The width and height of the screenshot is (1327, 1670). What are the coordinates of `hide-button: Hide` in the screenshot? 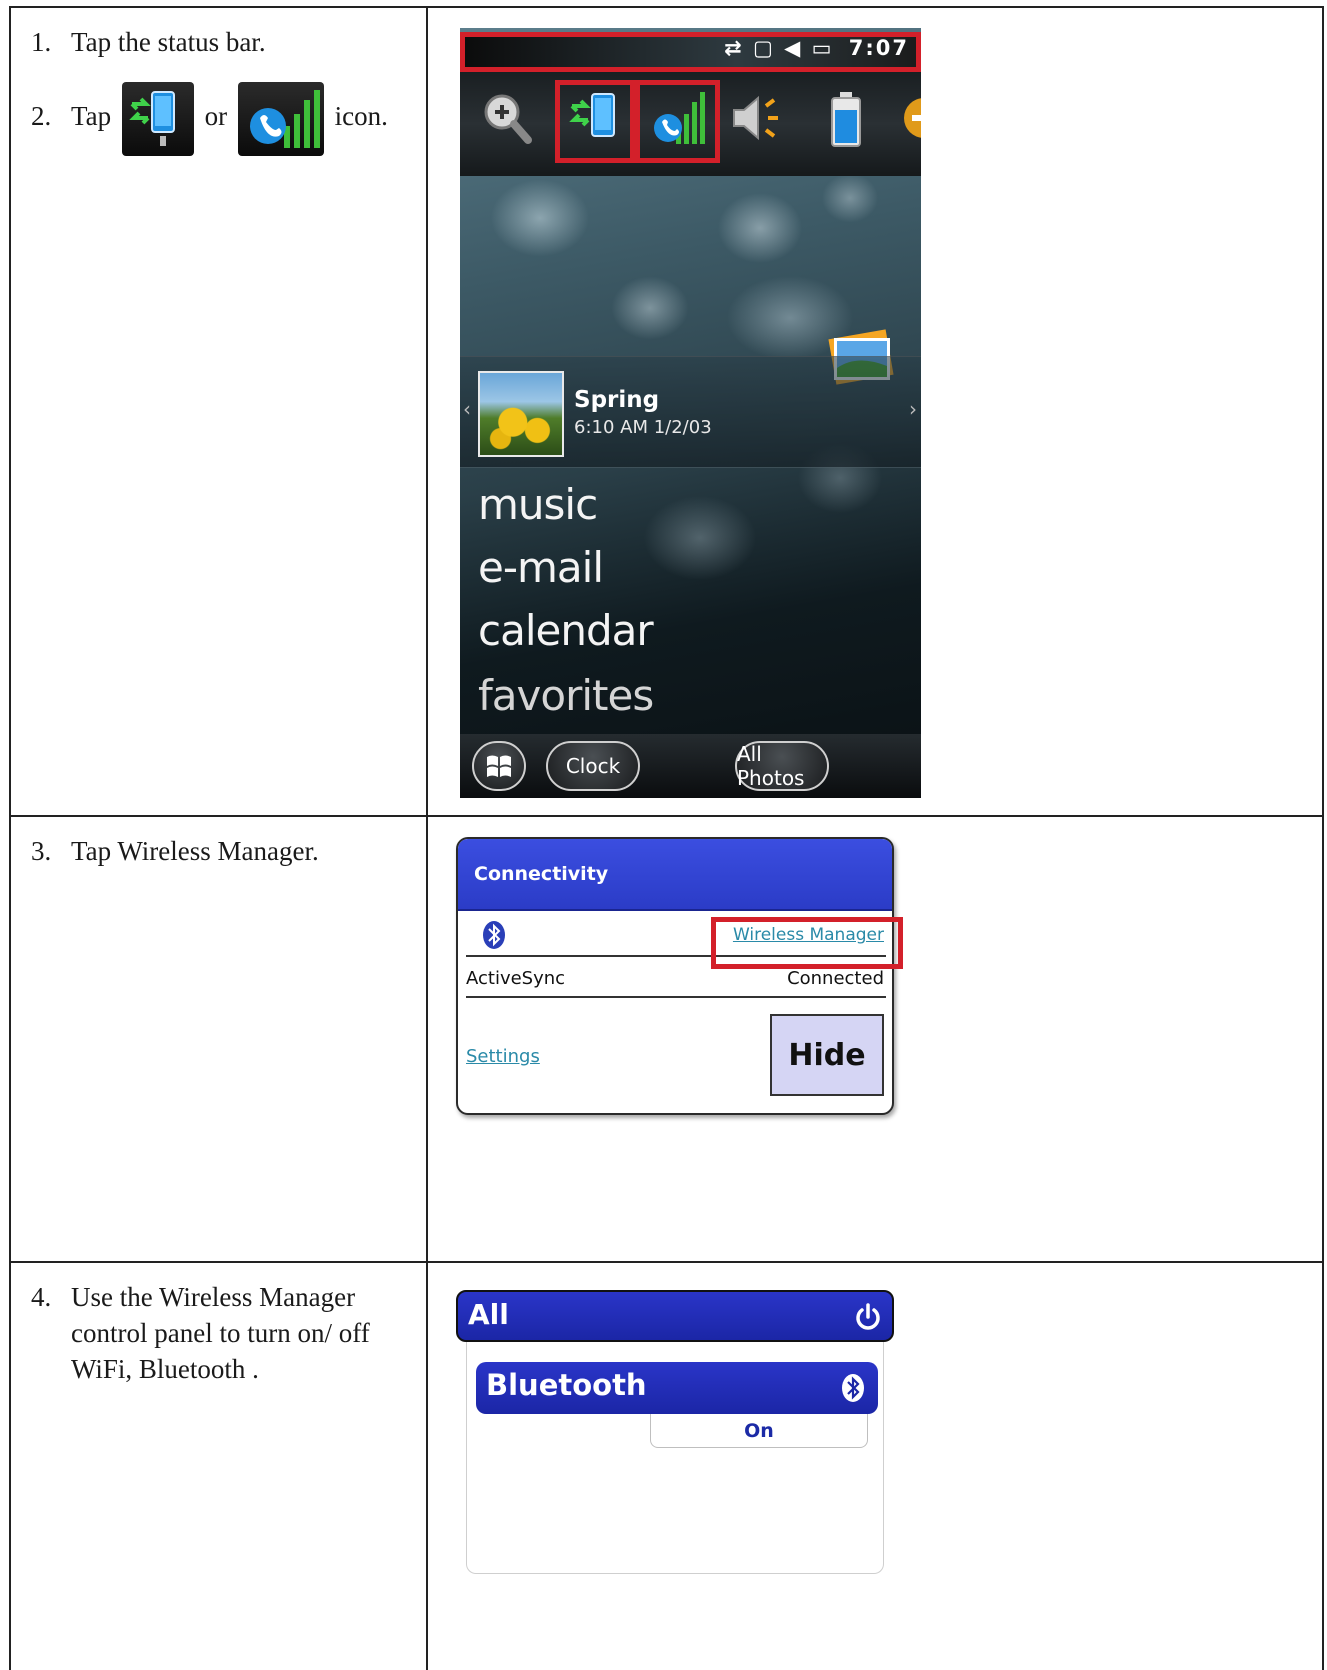 It's located at (827, 1055).